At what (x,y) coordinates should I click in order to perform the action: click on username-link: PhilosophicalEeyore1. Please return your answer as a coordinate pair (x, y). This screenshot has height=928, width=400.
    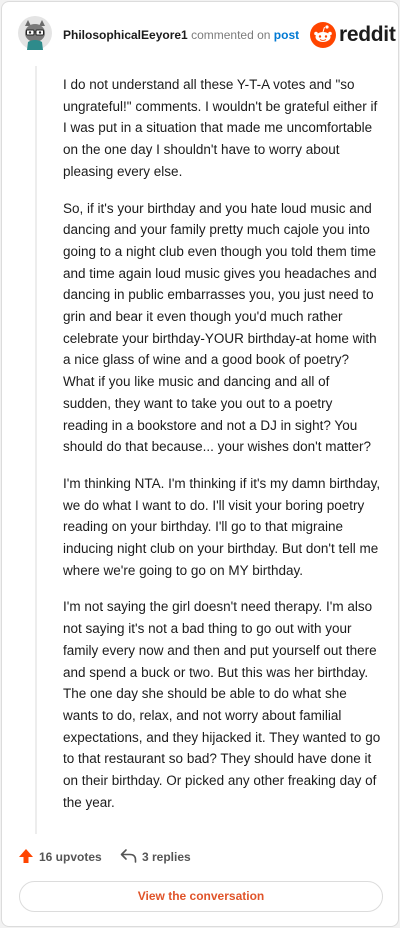
    Looking at the image, I should click on (125, 35).